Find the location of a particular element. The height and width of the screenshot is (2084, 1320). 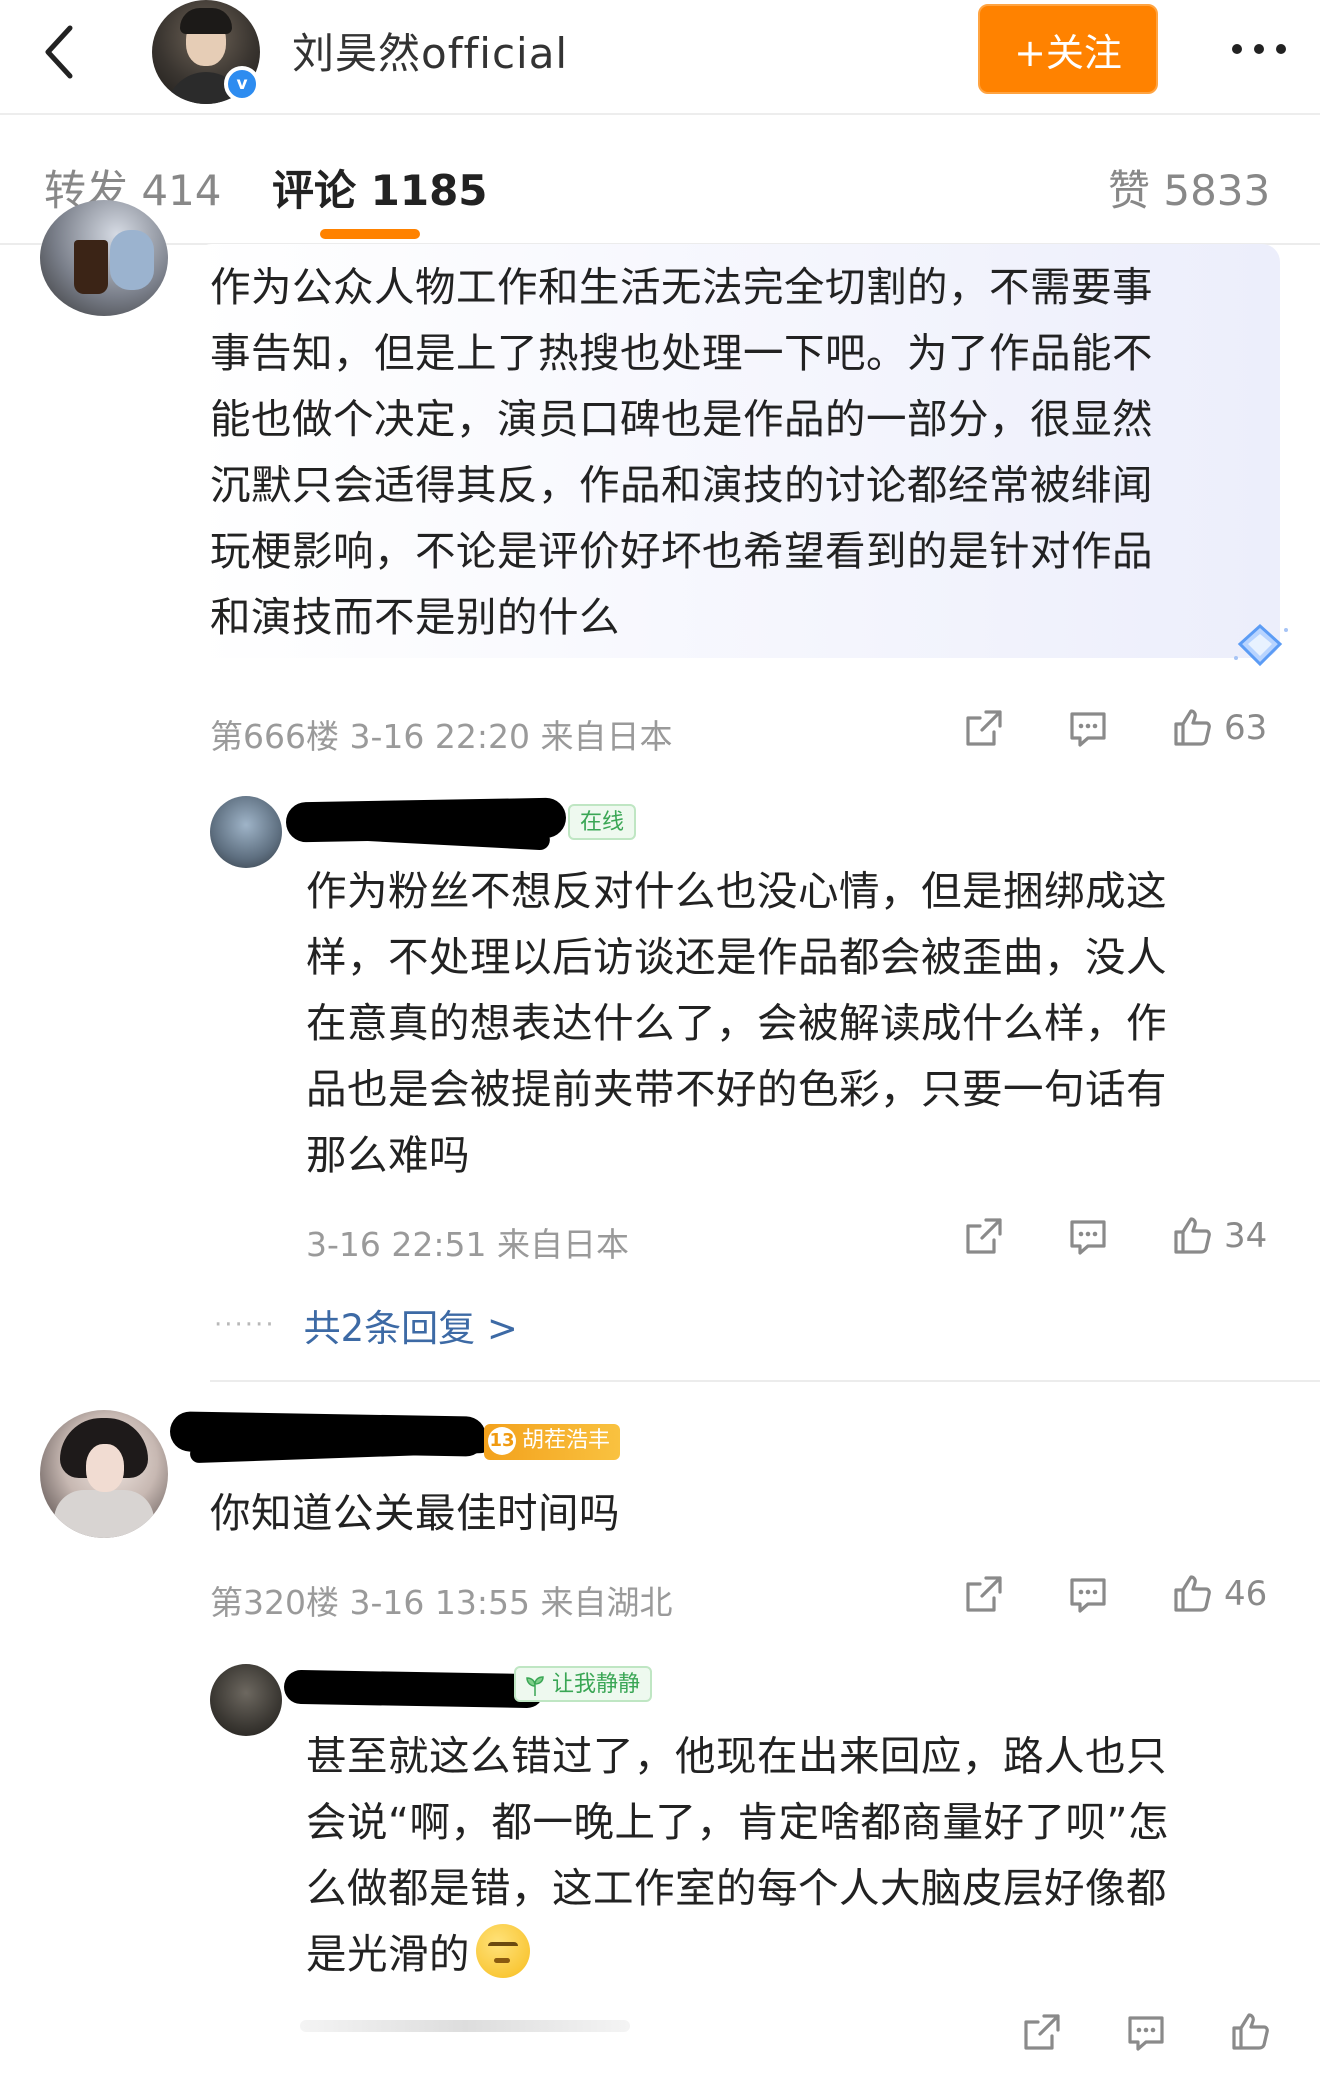

diamond-sparkle-icon is located at coordinates (1261, 645).